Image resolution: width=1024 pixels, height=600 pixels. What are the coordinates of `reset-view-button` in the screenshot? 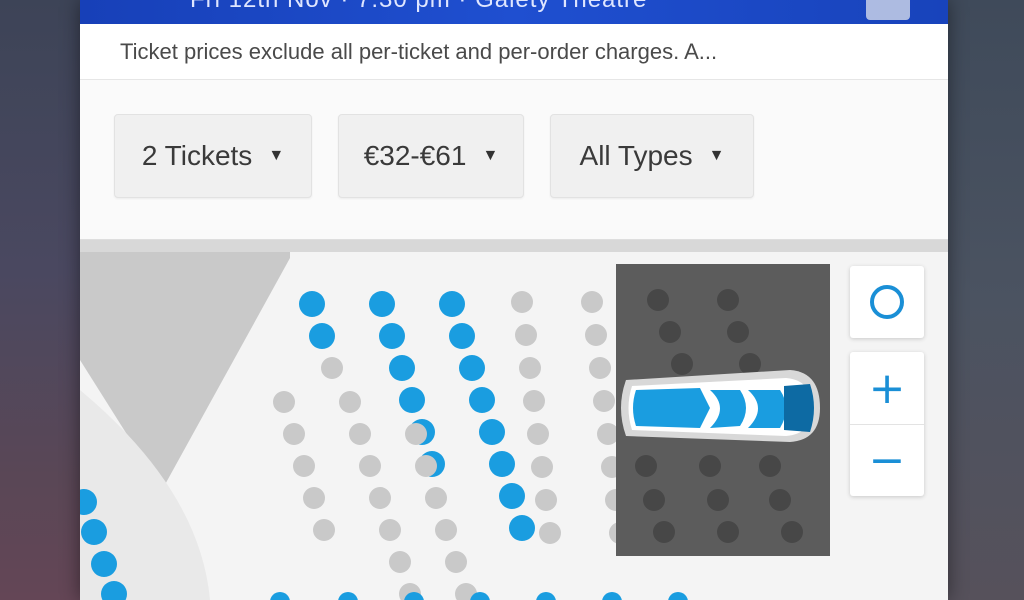 It's located at (887, 302).